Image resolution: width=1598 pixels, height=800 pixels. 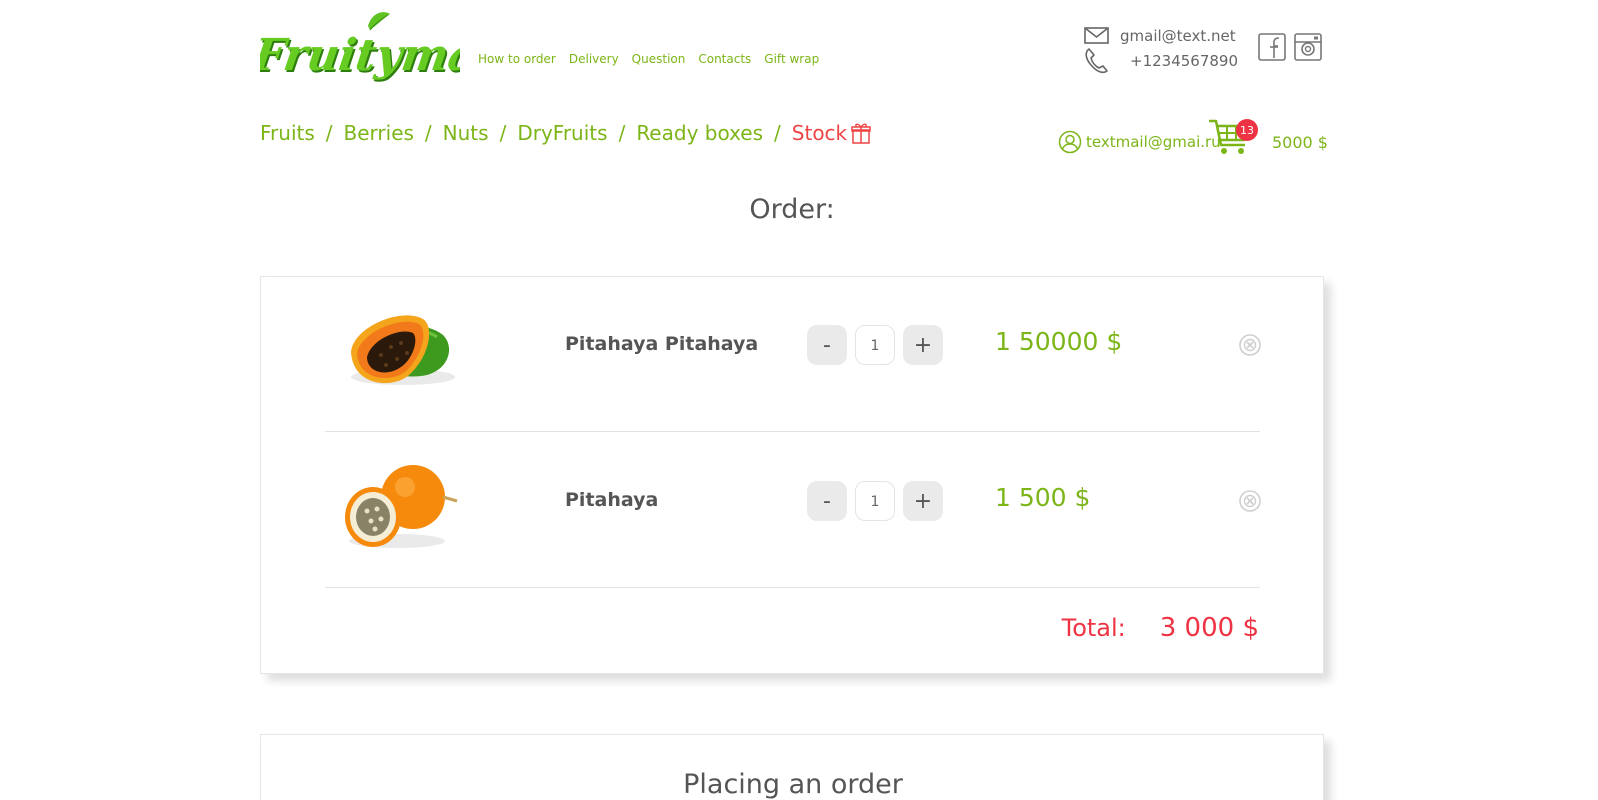 What do you see at coordinates (1233, 137) in the screenshot?
I see `cart-button: 13` at bounding box center [1233, 137].